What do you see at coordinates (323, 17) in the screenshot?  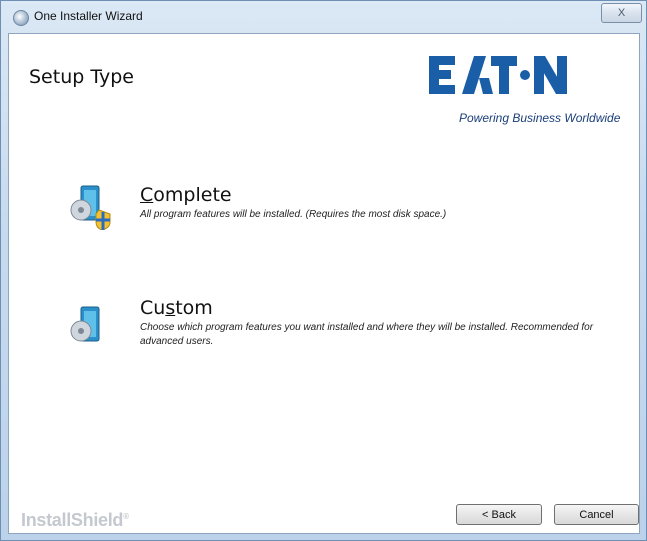 I see `title-bar: One Installer Wizard X` at bounding box center [323, 17].